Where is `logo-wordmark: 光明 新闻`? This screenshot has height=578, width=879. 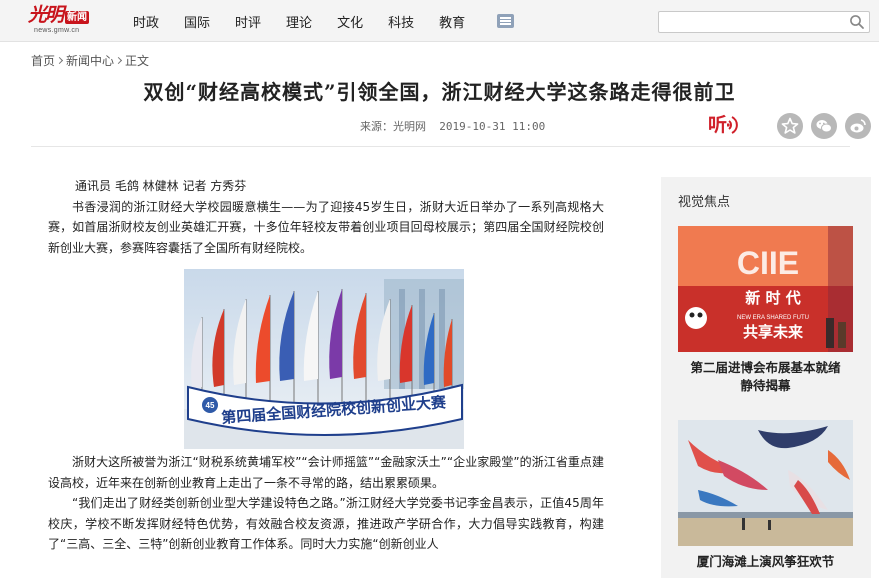
logo-wordmark: 光明 新闻 is located at coordinates (59, 15).